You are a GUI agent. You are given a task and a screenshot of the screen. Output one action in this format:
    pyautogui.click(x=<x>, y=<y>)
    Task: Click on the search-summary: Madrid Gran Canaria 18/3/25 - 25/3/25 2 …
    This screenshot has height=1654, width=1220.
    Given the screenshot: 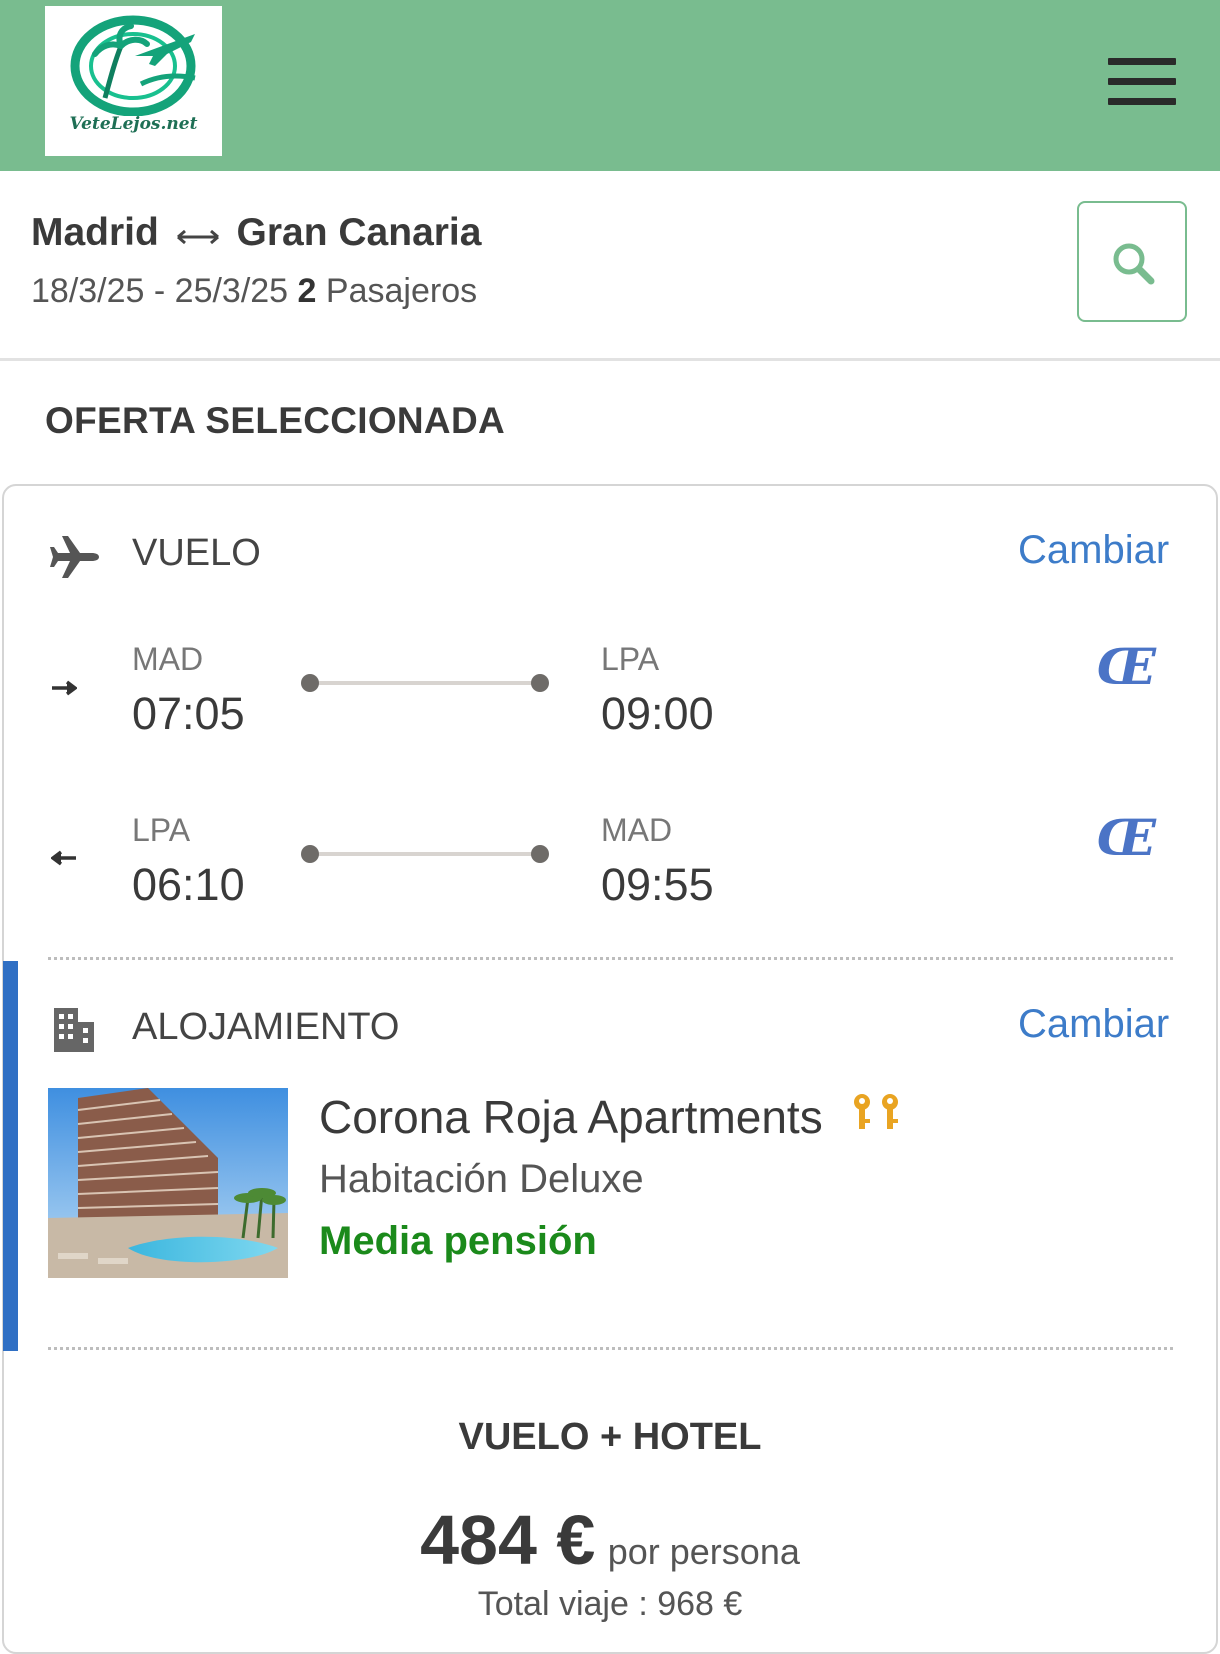 What is the action you would take?
    pyautogui.click(x=610, y=266)
    